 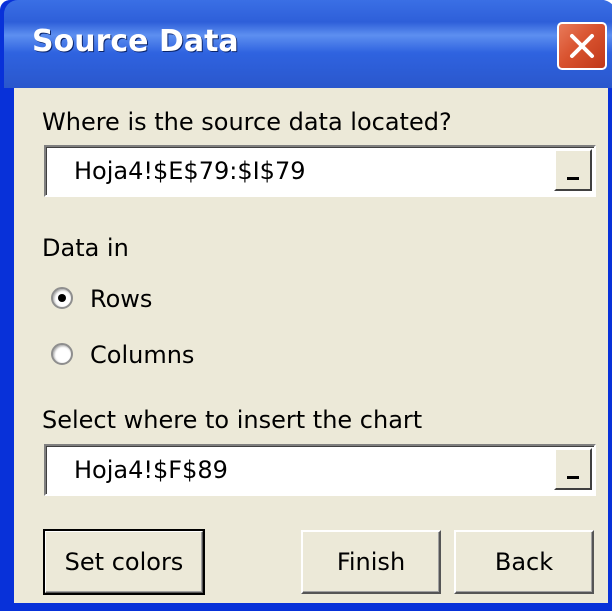 I want to click on insert-location-value: Hoja4!$F$89, so click(x=151, y=470).